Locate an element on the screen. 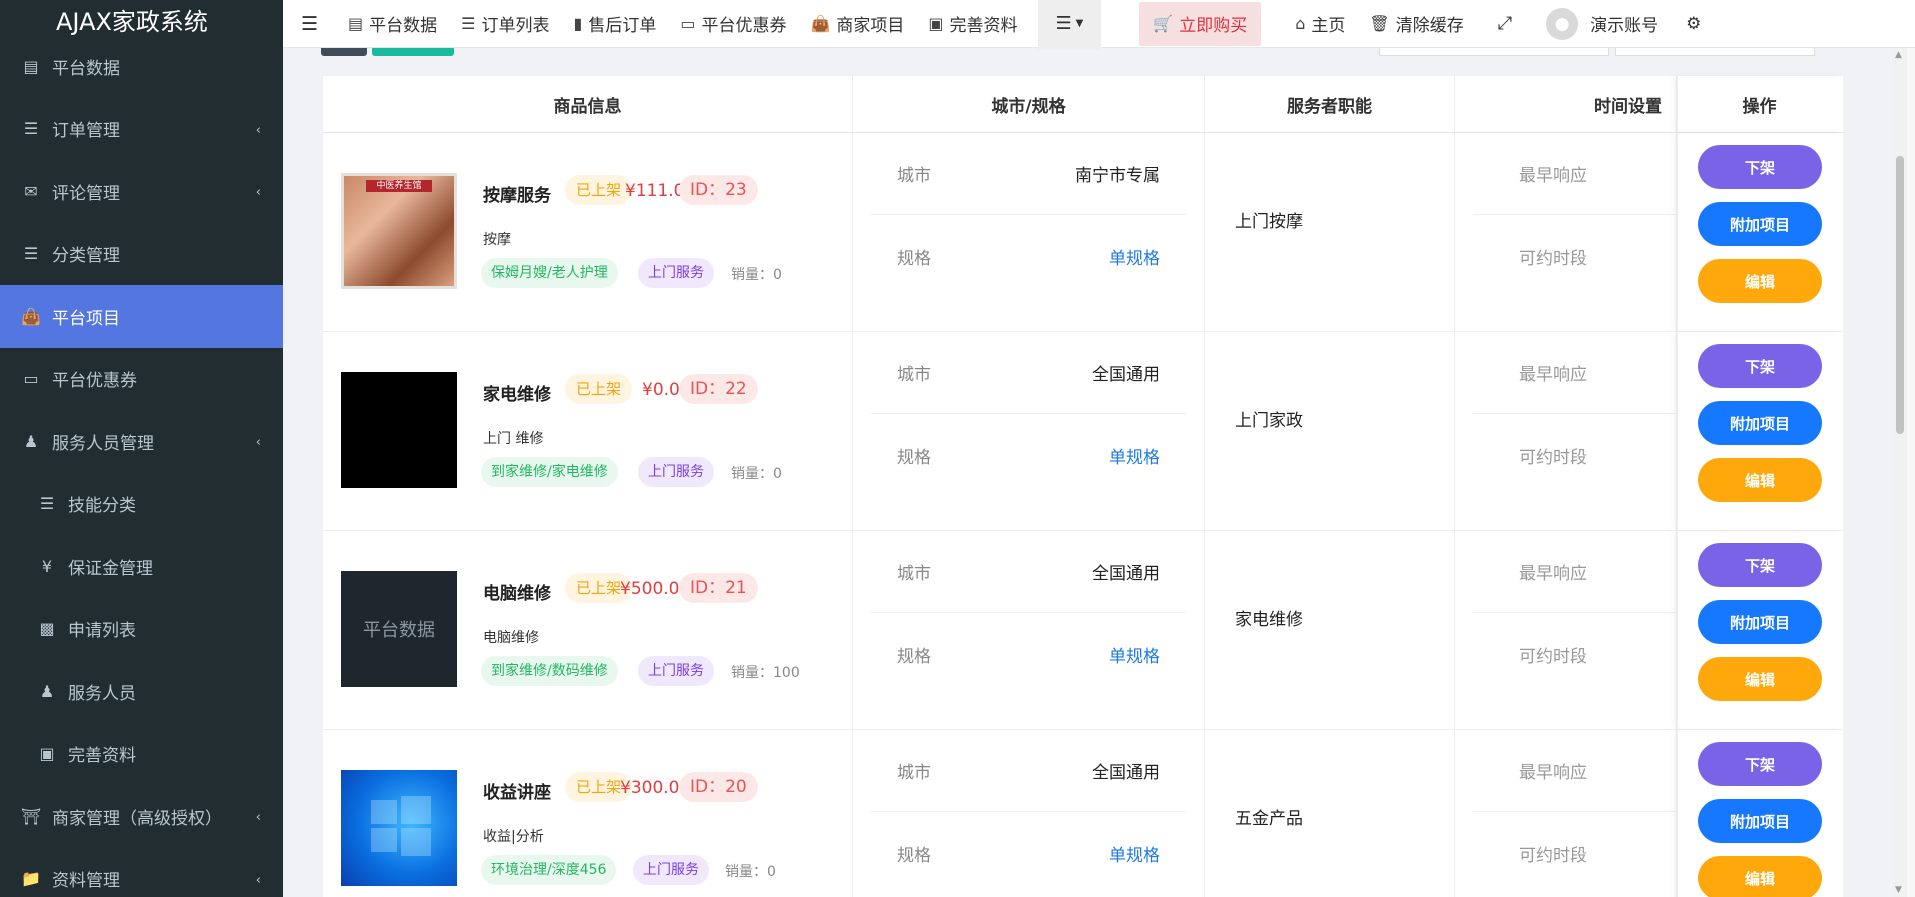  settings-button: ⚙ is located at coordinates (1693, 24).